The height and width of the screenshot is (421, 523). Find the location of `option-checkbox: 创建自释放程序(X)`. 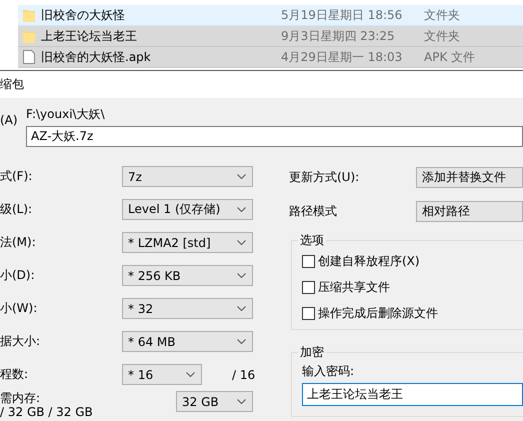

option-checkbox: 创建自释放程序(X) is located at coordinates (412, 261).